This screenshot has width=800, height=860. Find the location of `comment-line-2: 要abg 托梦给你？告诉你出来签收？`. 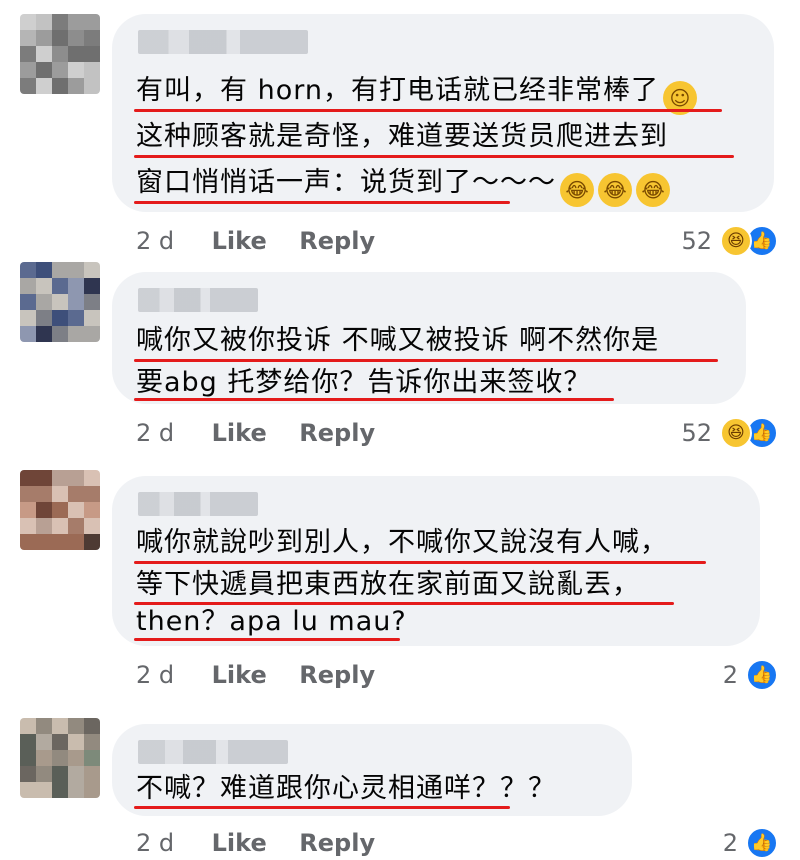

comment-line-2: 要abg 托梦给你？告诉你出来签收？ is located at coordinates (364, 382).